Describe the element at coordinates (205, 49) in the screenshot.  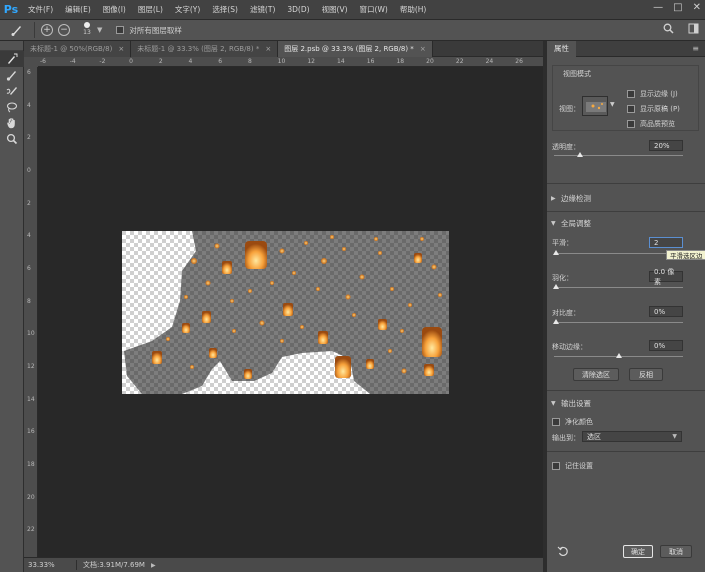
I see `tab-document-2: 未标题-1 @ 33.3% (图层 2, RGB/8) * ×` at that location.